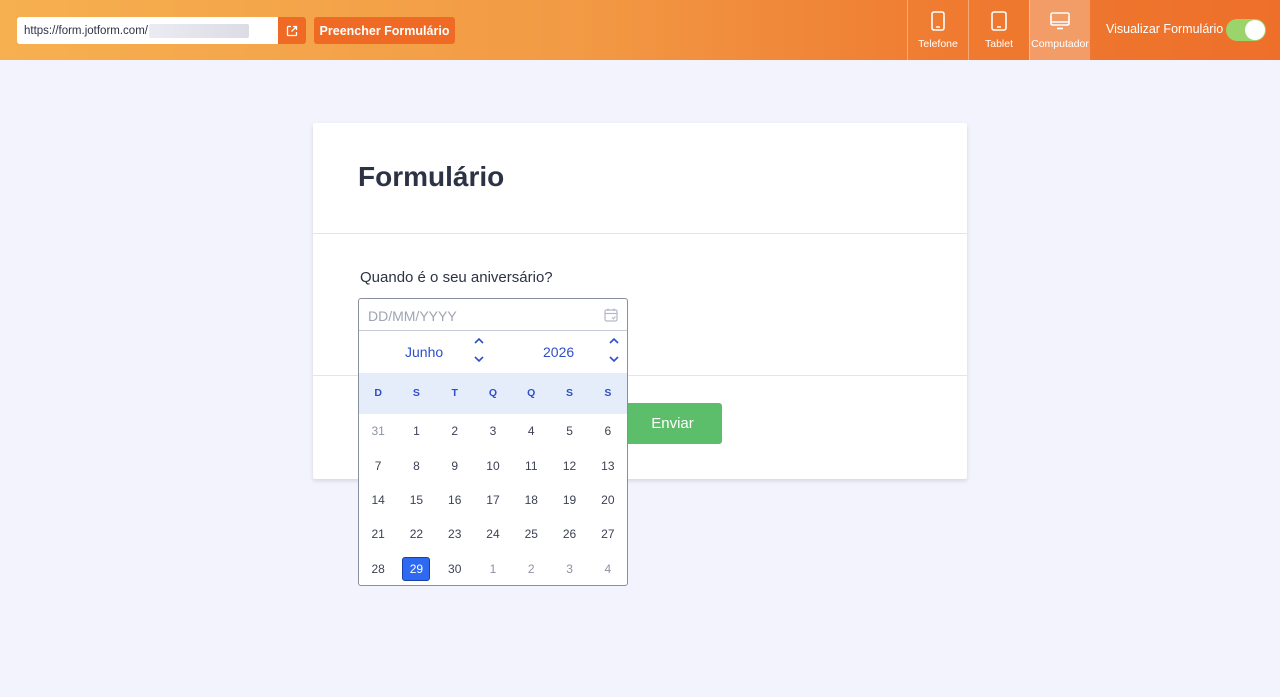  I want to click on calendar-day-number: 22, so click(416, 534).